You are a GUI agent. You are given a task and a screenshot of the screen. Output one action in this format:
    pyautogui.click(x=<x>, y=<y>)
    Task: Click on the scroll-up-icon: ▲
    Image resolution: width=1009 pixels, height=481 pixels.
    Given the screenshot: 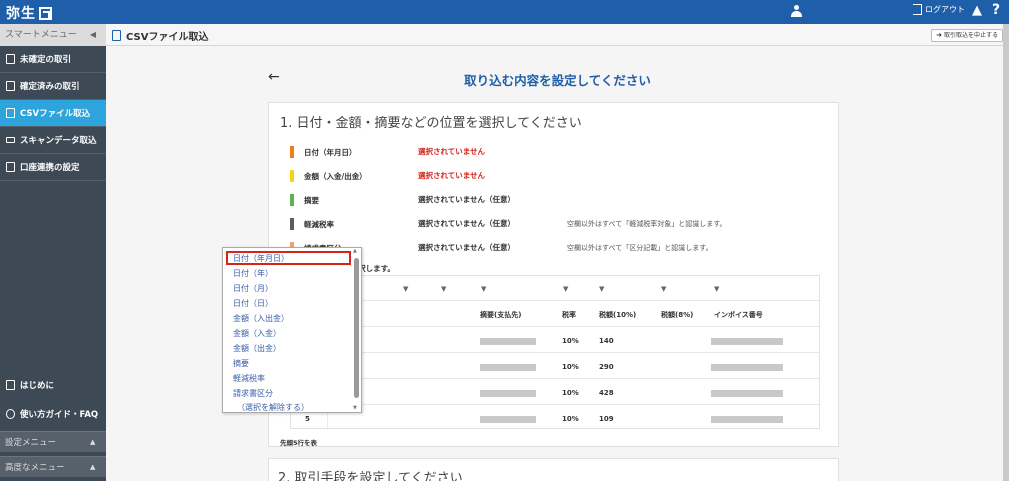 What is the action you would take?
    pyautogui.click(x=355, y=251)
    